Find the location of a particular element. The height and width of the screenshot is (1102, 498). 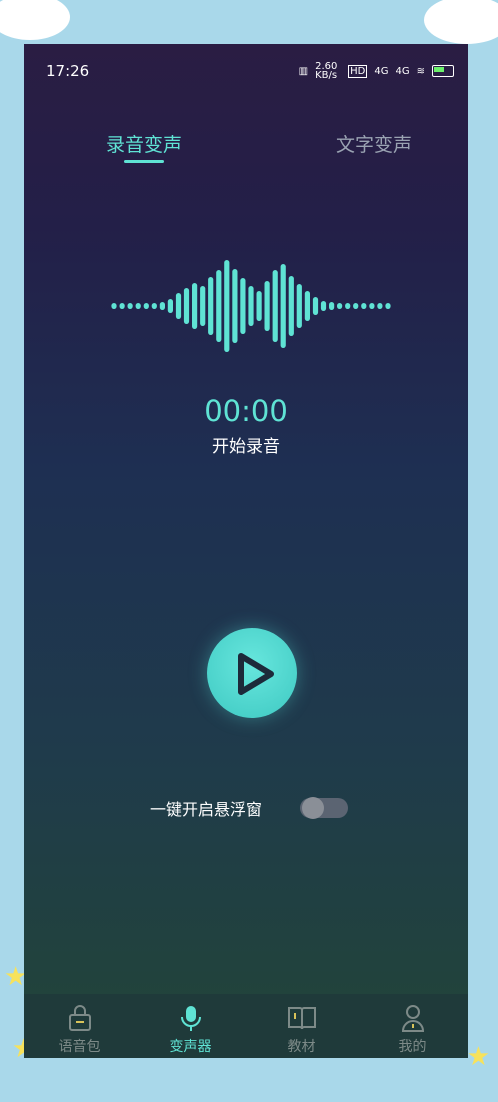

status-bar: 17:26 ▥ 2.60 KB/s HD 4G 4G ≋ is located at coordinates (246, 71).